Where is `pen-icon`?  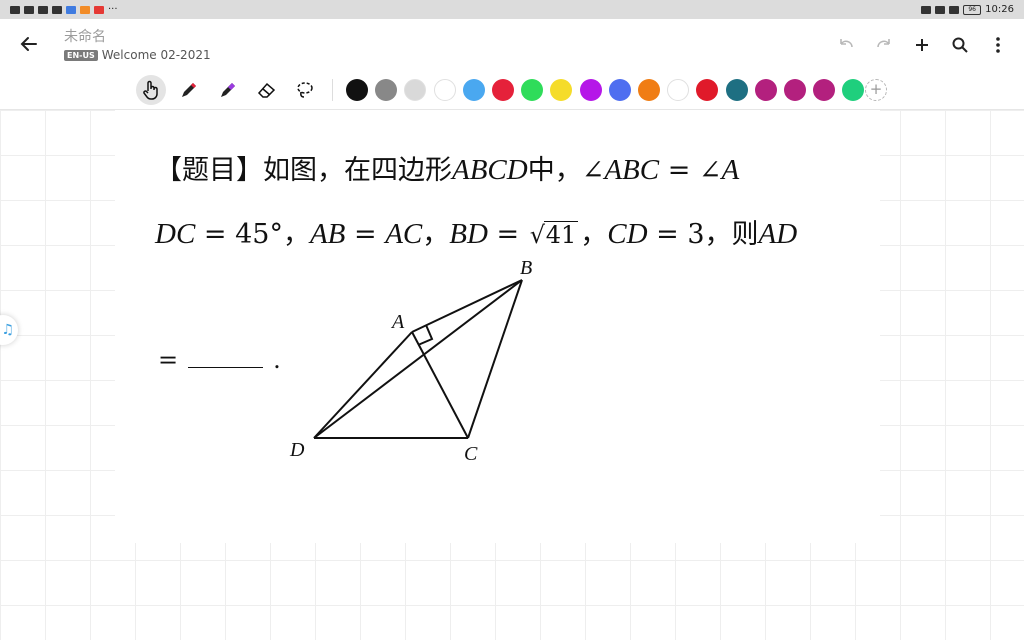
pen-icon is located at coordinates (189, 90).